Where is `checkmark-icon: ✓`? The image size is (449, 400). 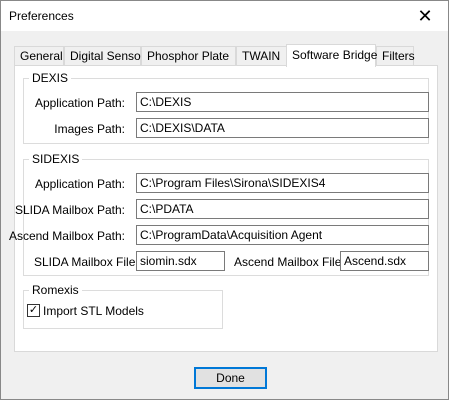
checkmark-icon: ✓ is located at coordinates (33, 310).